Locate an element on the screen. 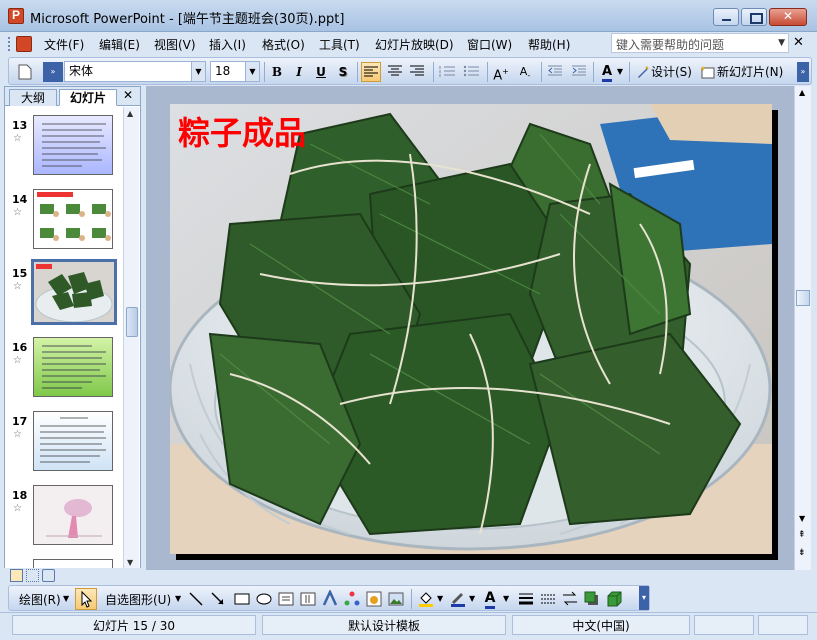 The image size is (817, 640). shadow-style-icon is located at coordinates (592, 599).